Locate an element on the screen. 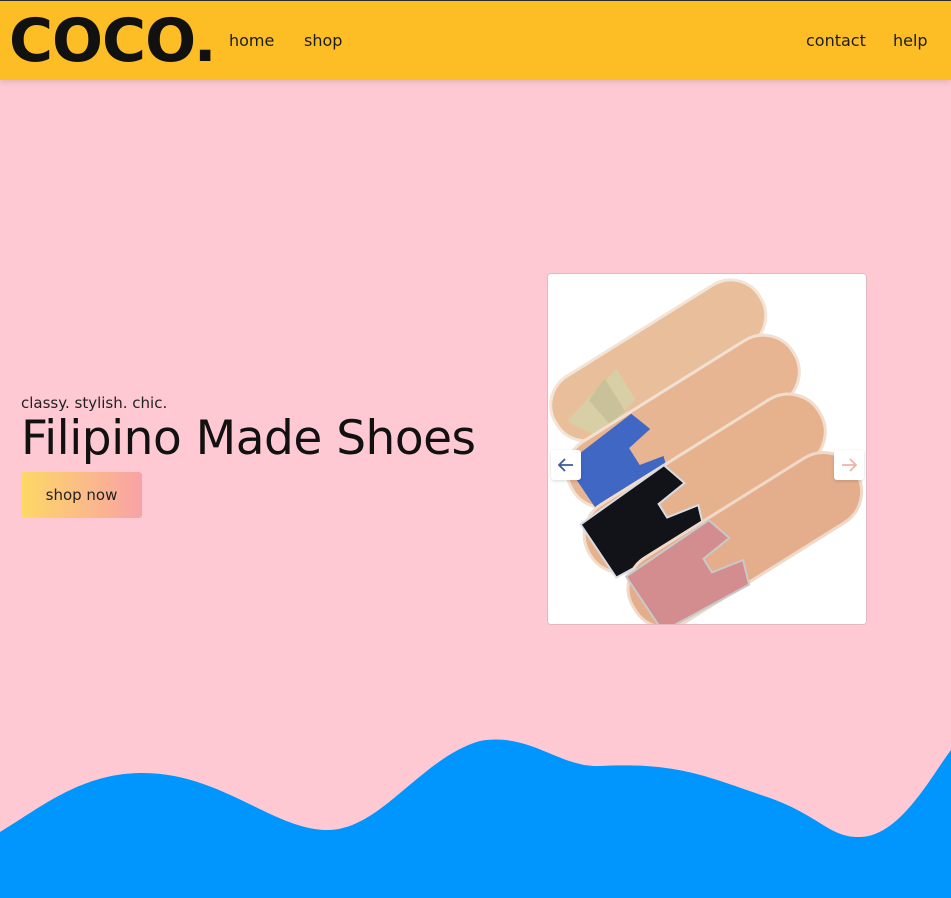 The height and width of the screenshot is (898, 951). shop-now-button: shop now is located at coordinates (81, 495).